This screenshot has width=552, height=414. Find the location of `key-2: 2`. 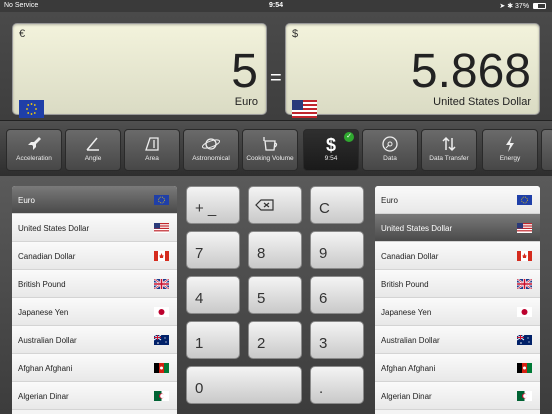

key-2: 2 is located at coordinates (275, 340).